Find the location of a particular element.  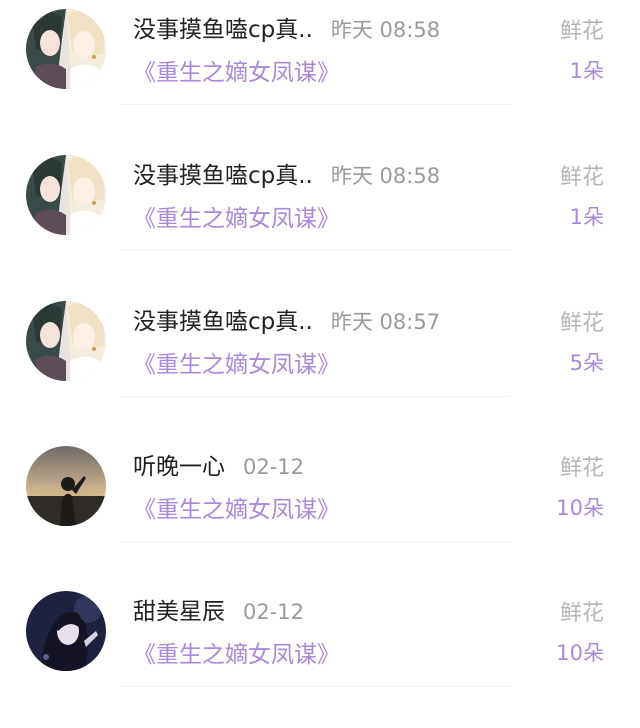

name-line: 听晚一心 02-12 is located at coordinates (219, 464).